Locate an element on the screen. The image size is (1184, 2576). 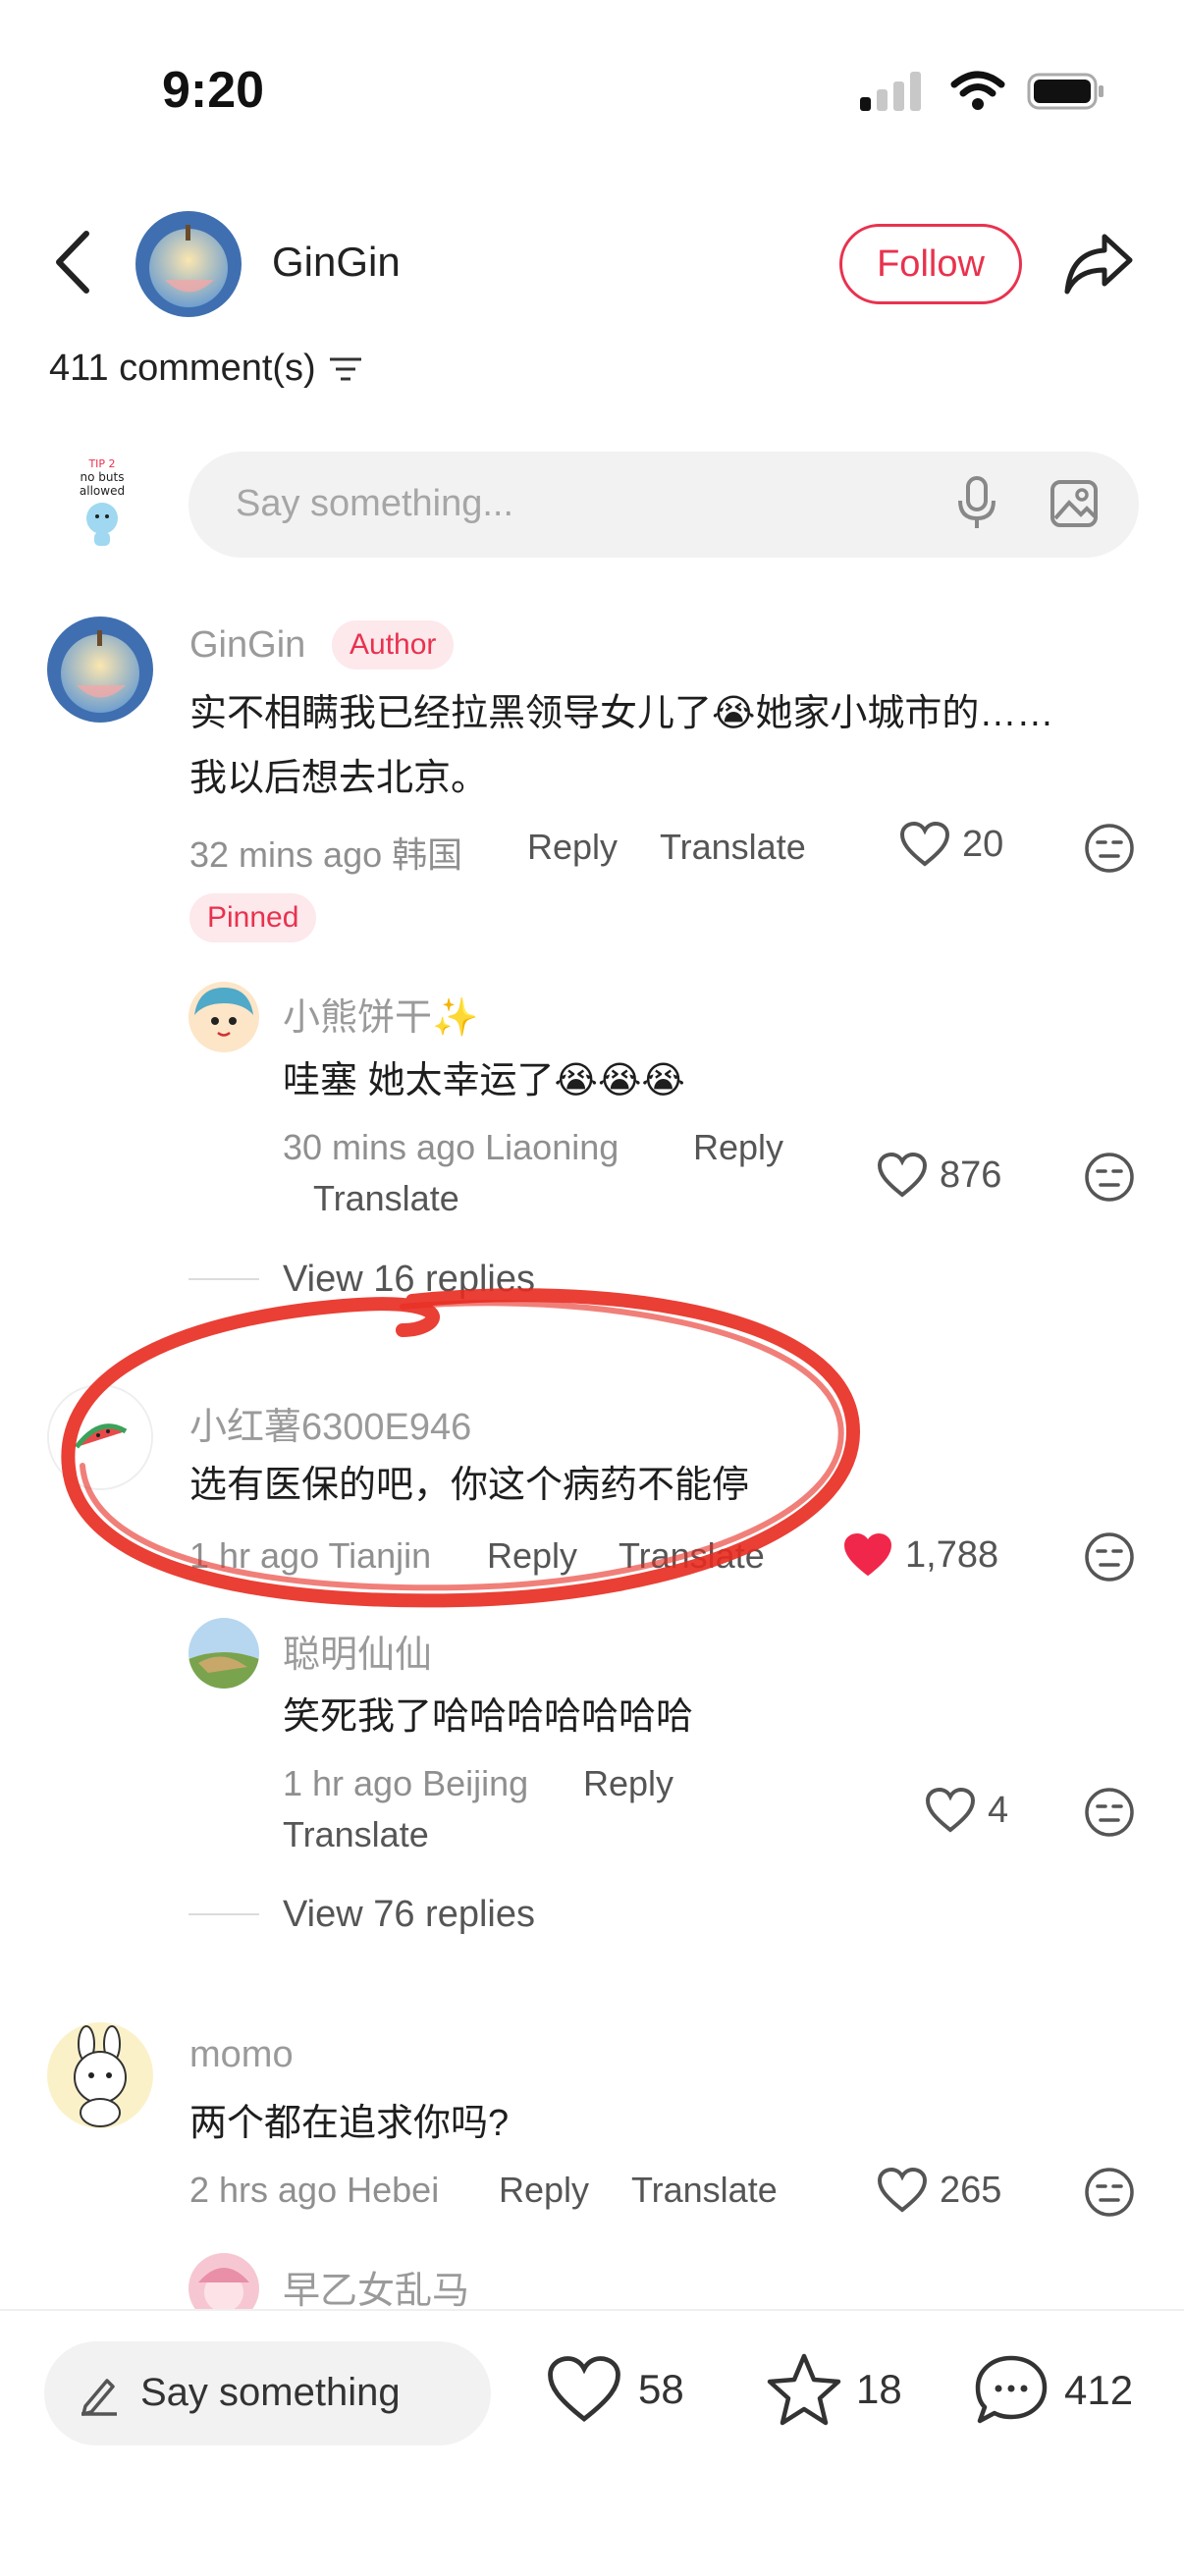
pencil-icon is located at coordinates (99, 2397).